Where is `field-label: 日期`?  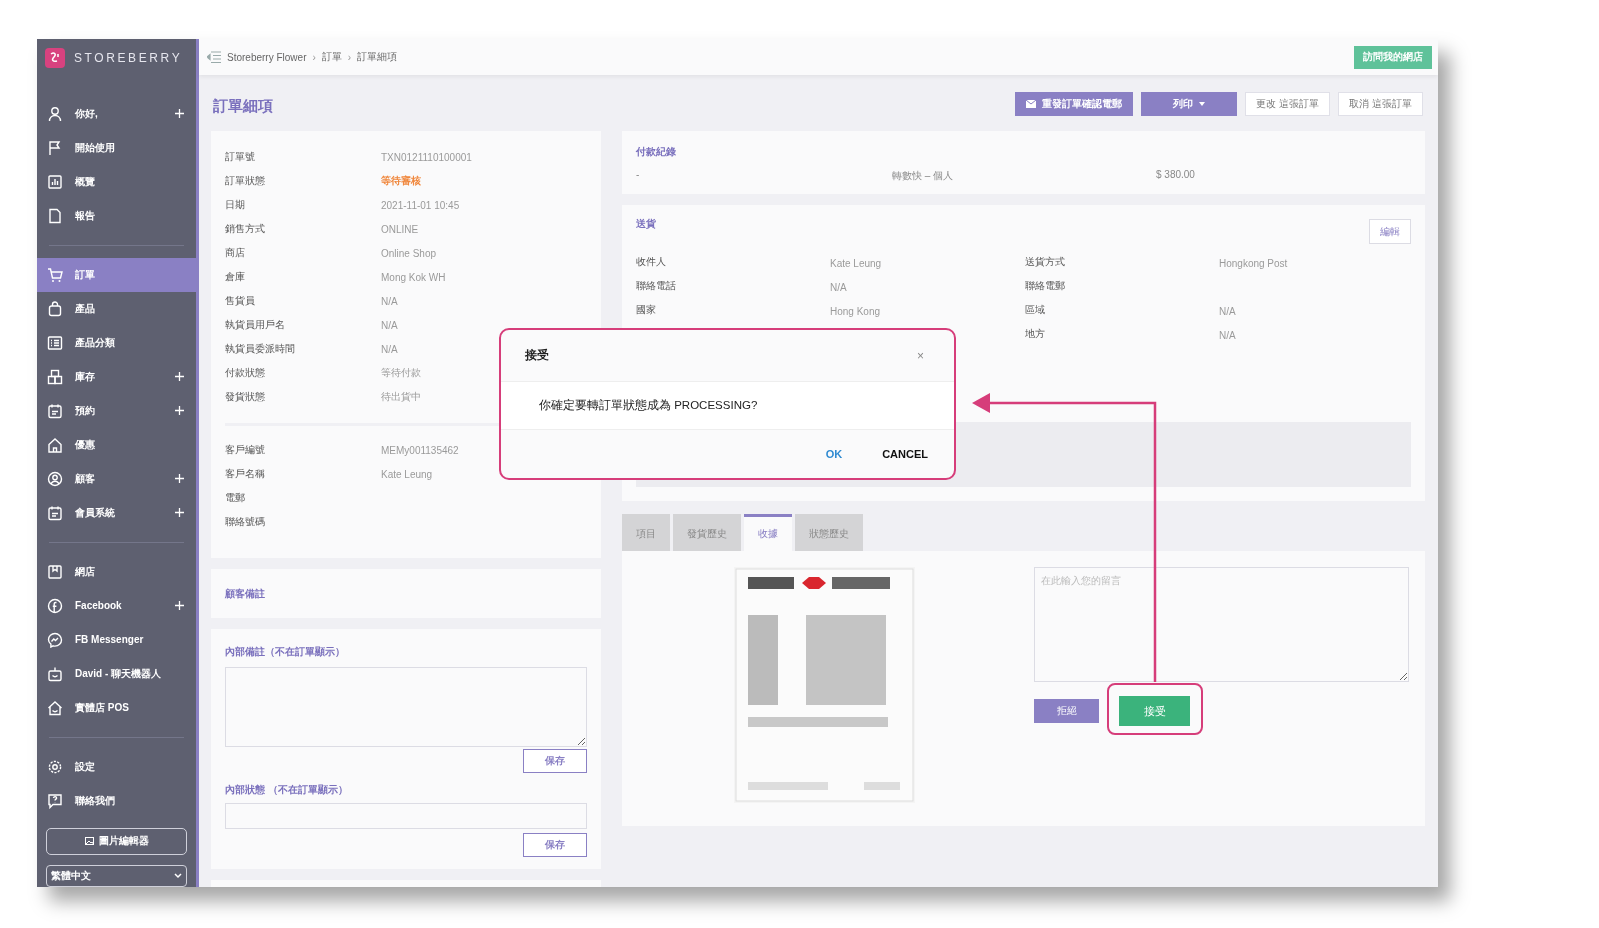 field-label: 日期 is located at coordinates (235, 205).